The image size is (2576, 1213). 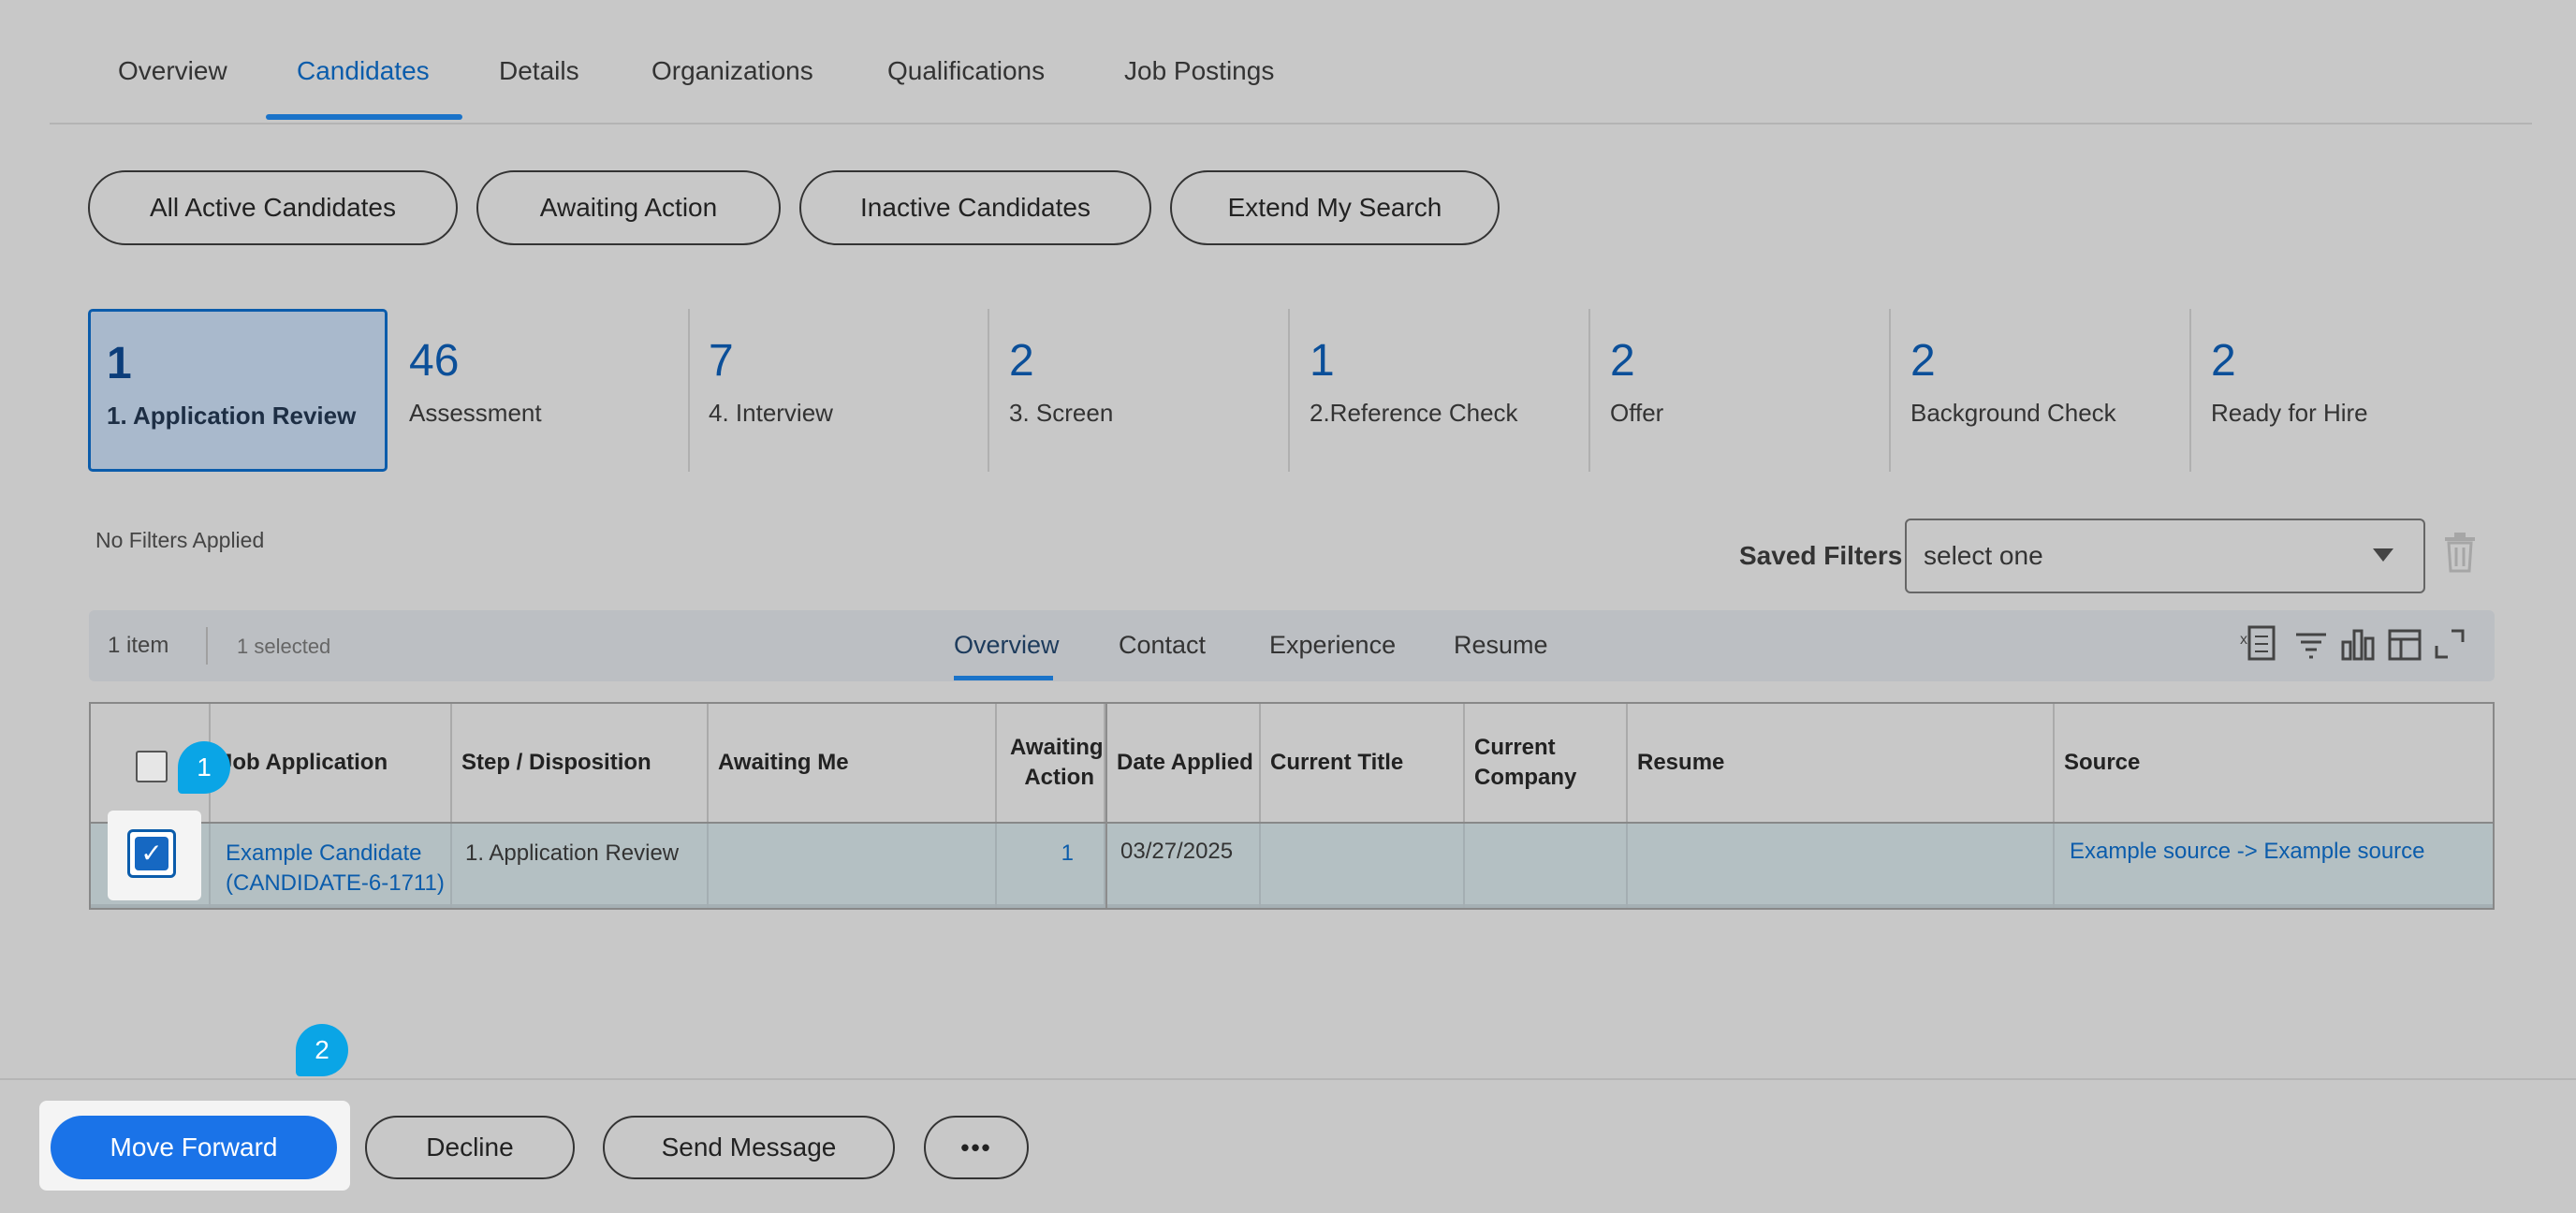 What do you see at coordinates (138, 645) in the screenshot?
I see `item-count: 1 item` at bounding box center [138, 645].